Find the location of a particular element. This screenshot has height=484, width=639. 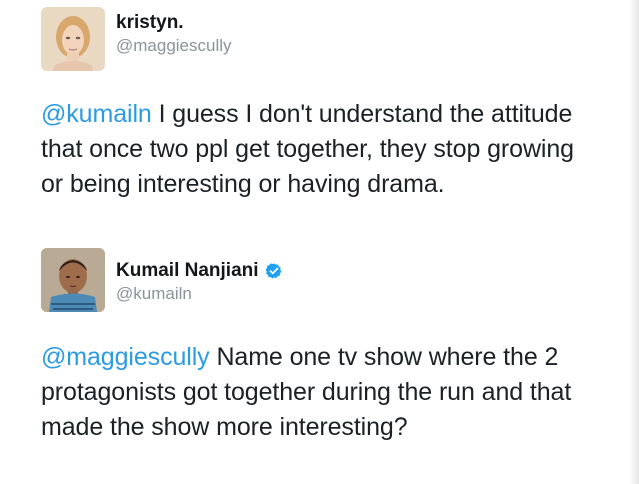

mention-link: @maggiescully is located at coordinates (125, 357).